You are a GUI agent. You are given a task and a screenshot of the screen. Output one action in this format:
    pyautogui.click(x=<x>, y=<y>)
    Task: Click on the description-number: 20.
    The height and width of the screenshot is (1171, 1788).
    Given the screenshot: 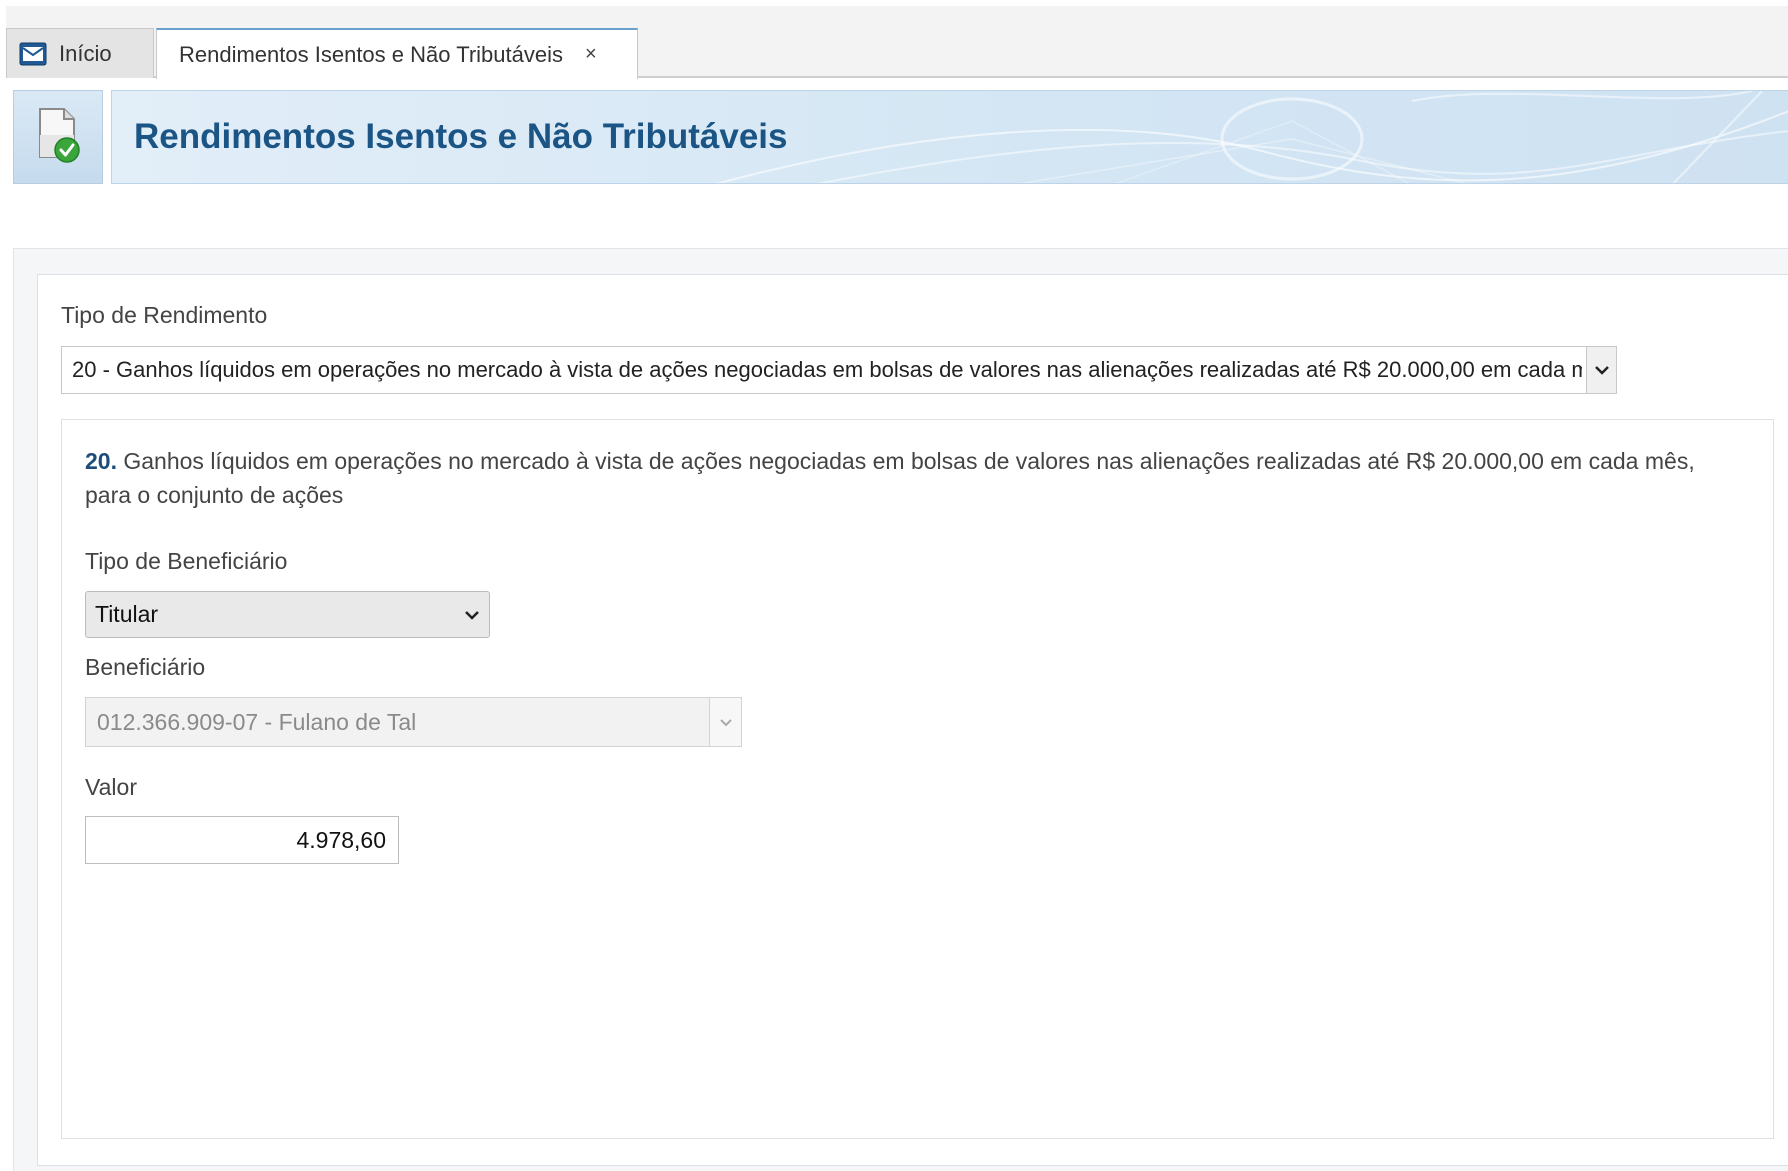 What is the action you would take?
    pyautogui.click(x=101, y=461)
    